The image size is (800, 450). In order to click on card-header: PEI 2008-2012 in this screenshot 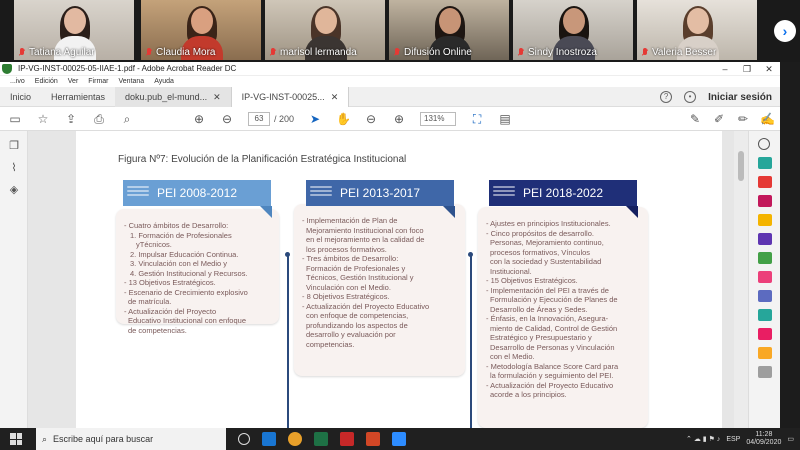, I will do `click(197, 199)`.